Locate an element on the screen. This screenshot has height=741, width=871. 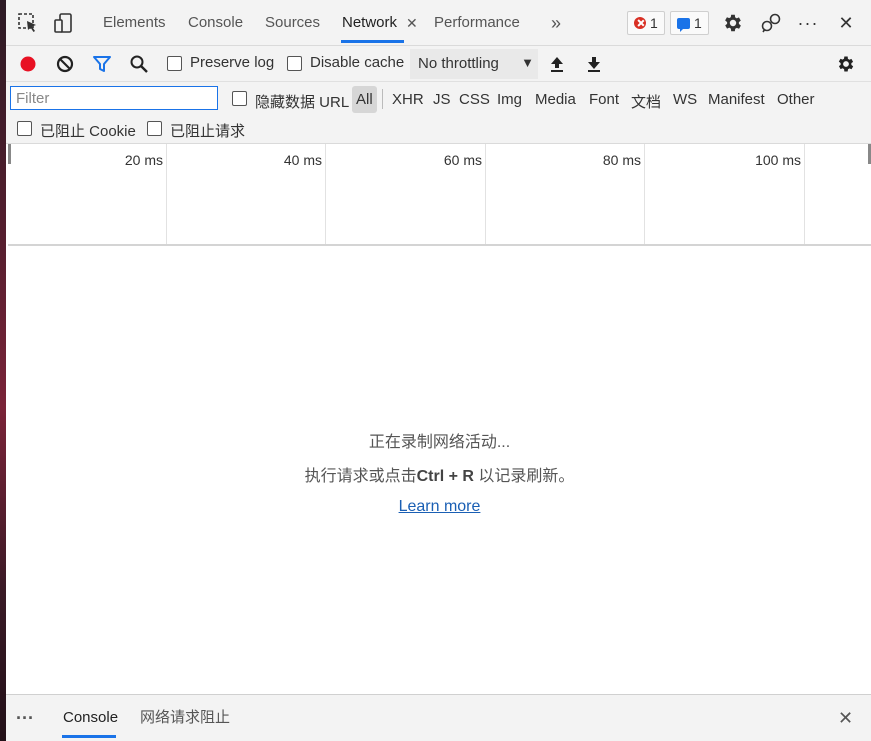
disable-cache-label: Disable cache is located at coordinates (357, 62).